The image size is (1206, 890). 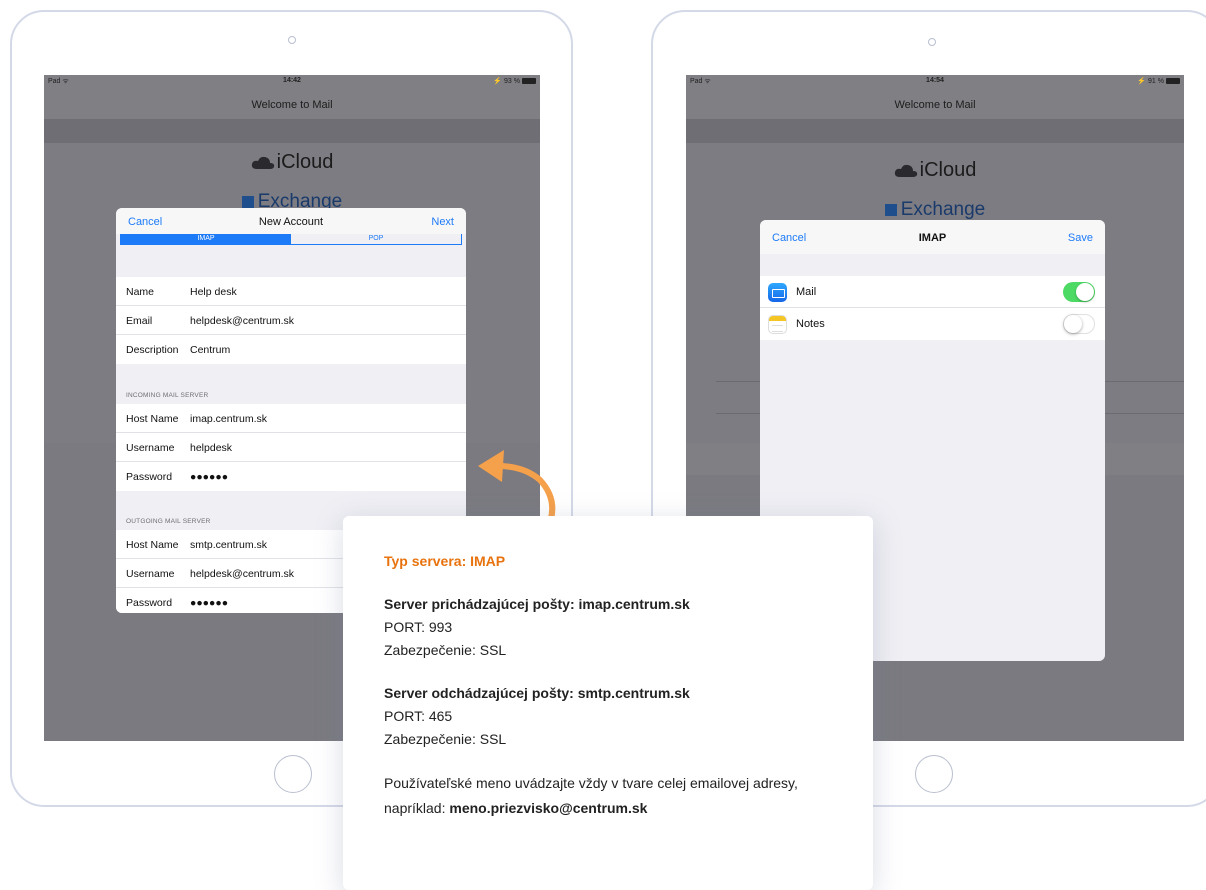 What do you see at coordinates (139, 321) in the screenshot?
I see `email-label: Email` at bounding box center [139, 321].